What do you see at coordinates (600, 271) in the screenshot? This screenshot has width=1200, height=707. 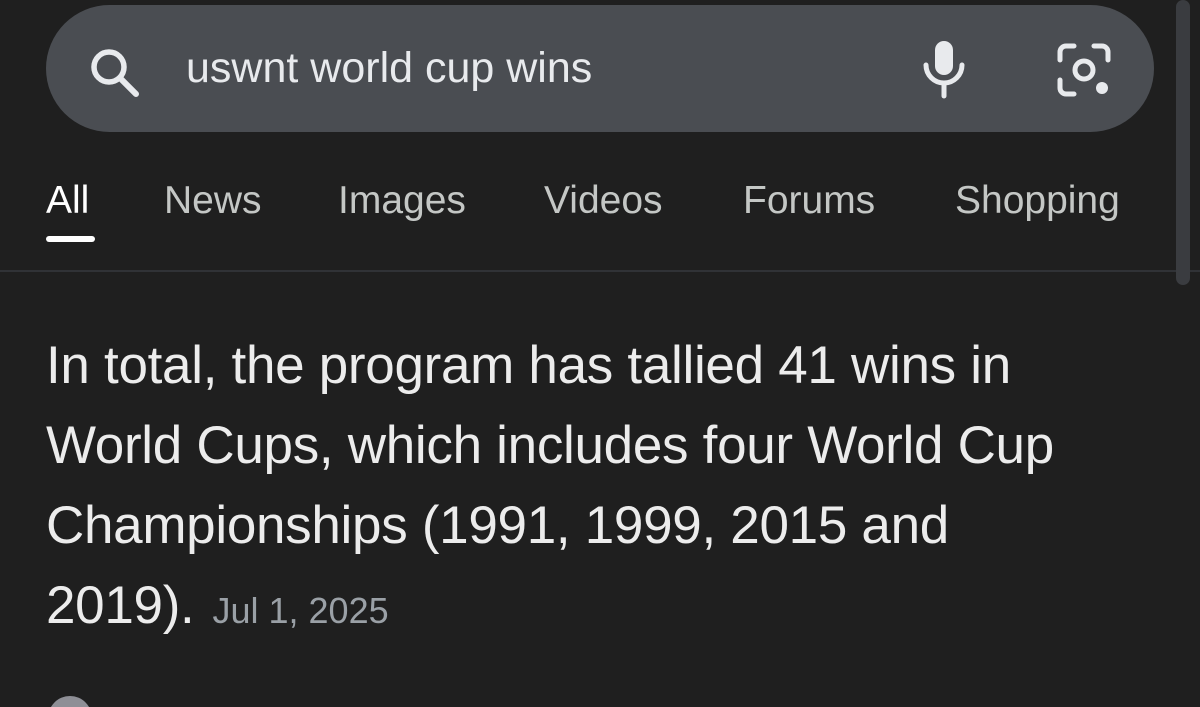 I see `tabs-divider` at bounding box center [600, 271].